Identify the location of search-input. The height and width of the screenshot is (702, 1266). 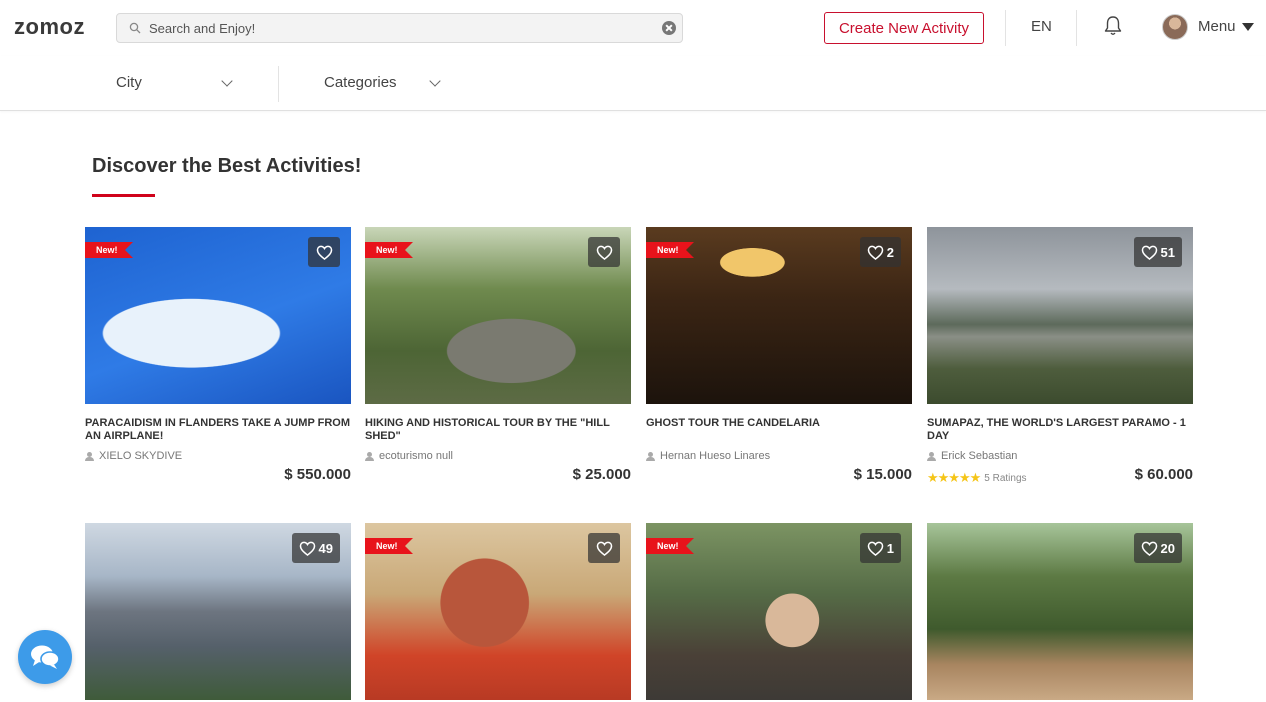
(404, 28).